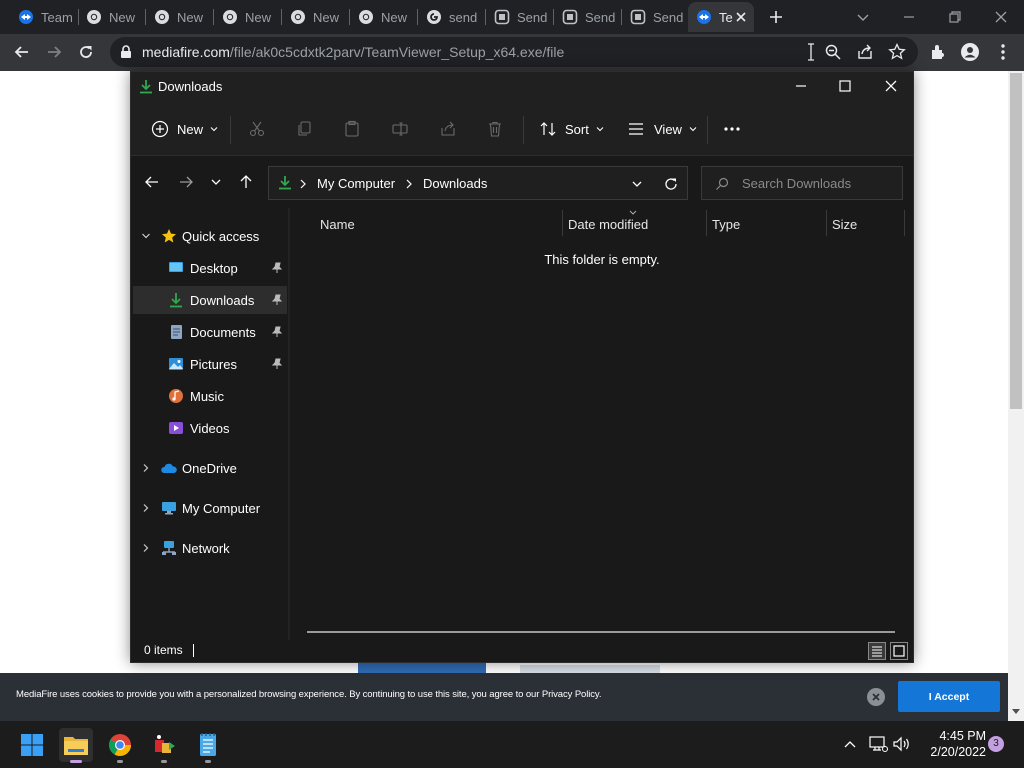  What do you see at coordinates (356, 183) in the screenshot?
I see `breadcrumb-my-computer: My Computer` at bounding box center [356, 183].